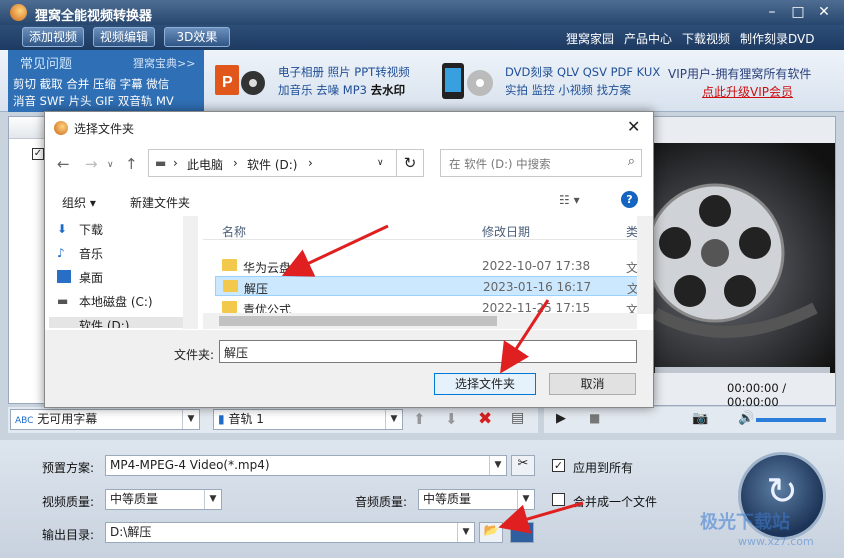 The image size is (844, 558). Describe the element at coordinates (335, 250) in the screenshot. I see `arrow-to-folder` at that location.